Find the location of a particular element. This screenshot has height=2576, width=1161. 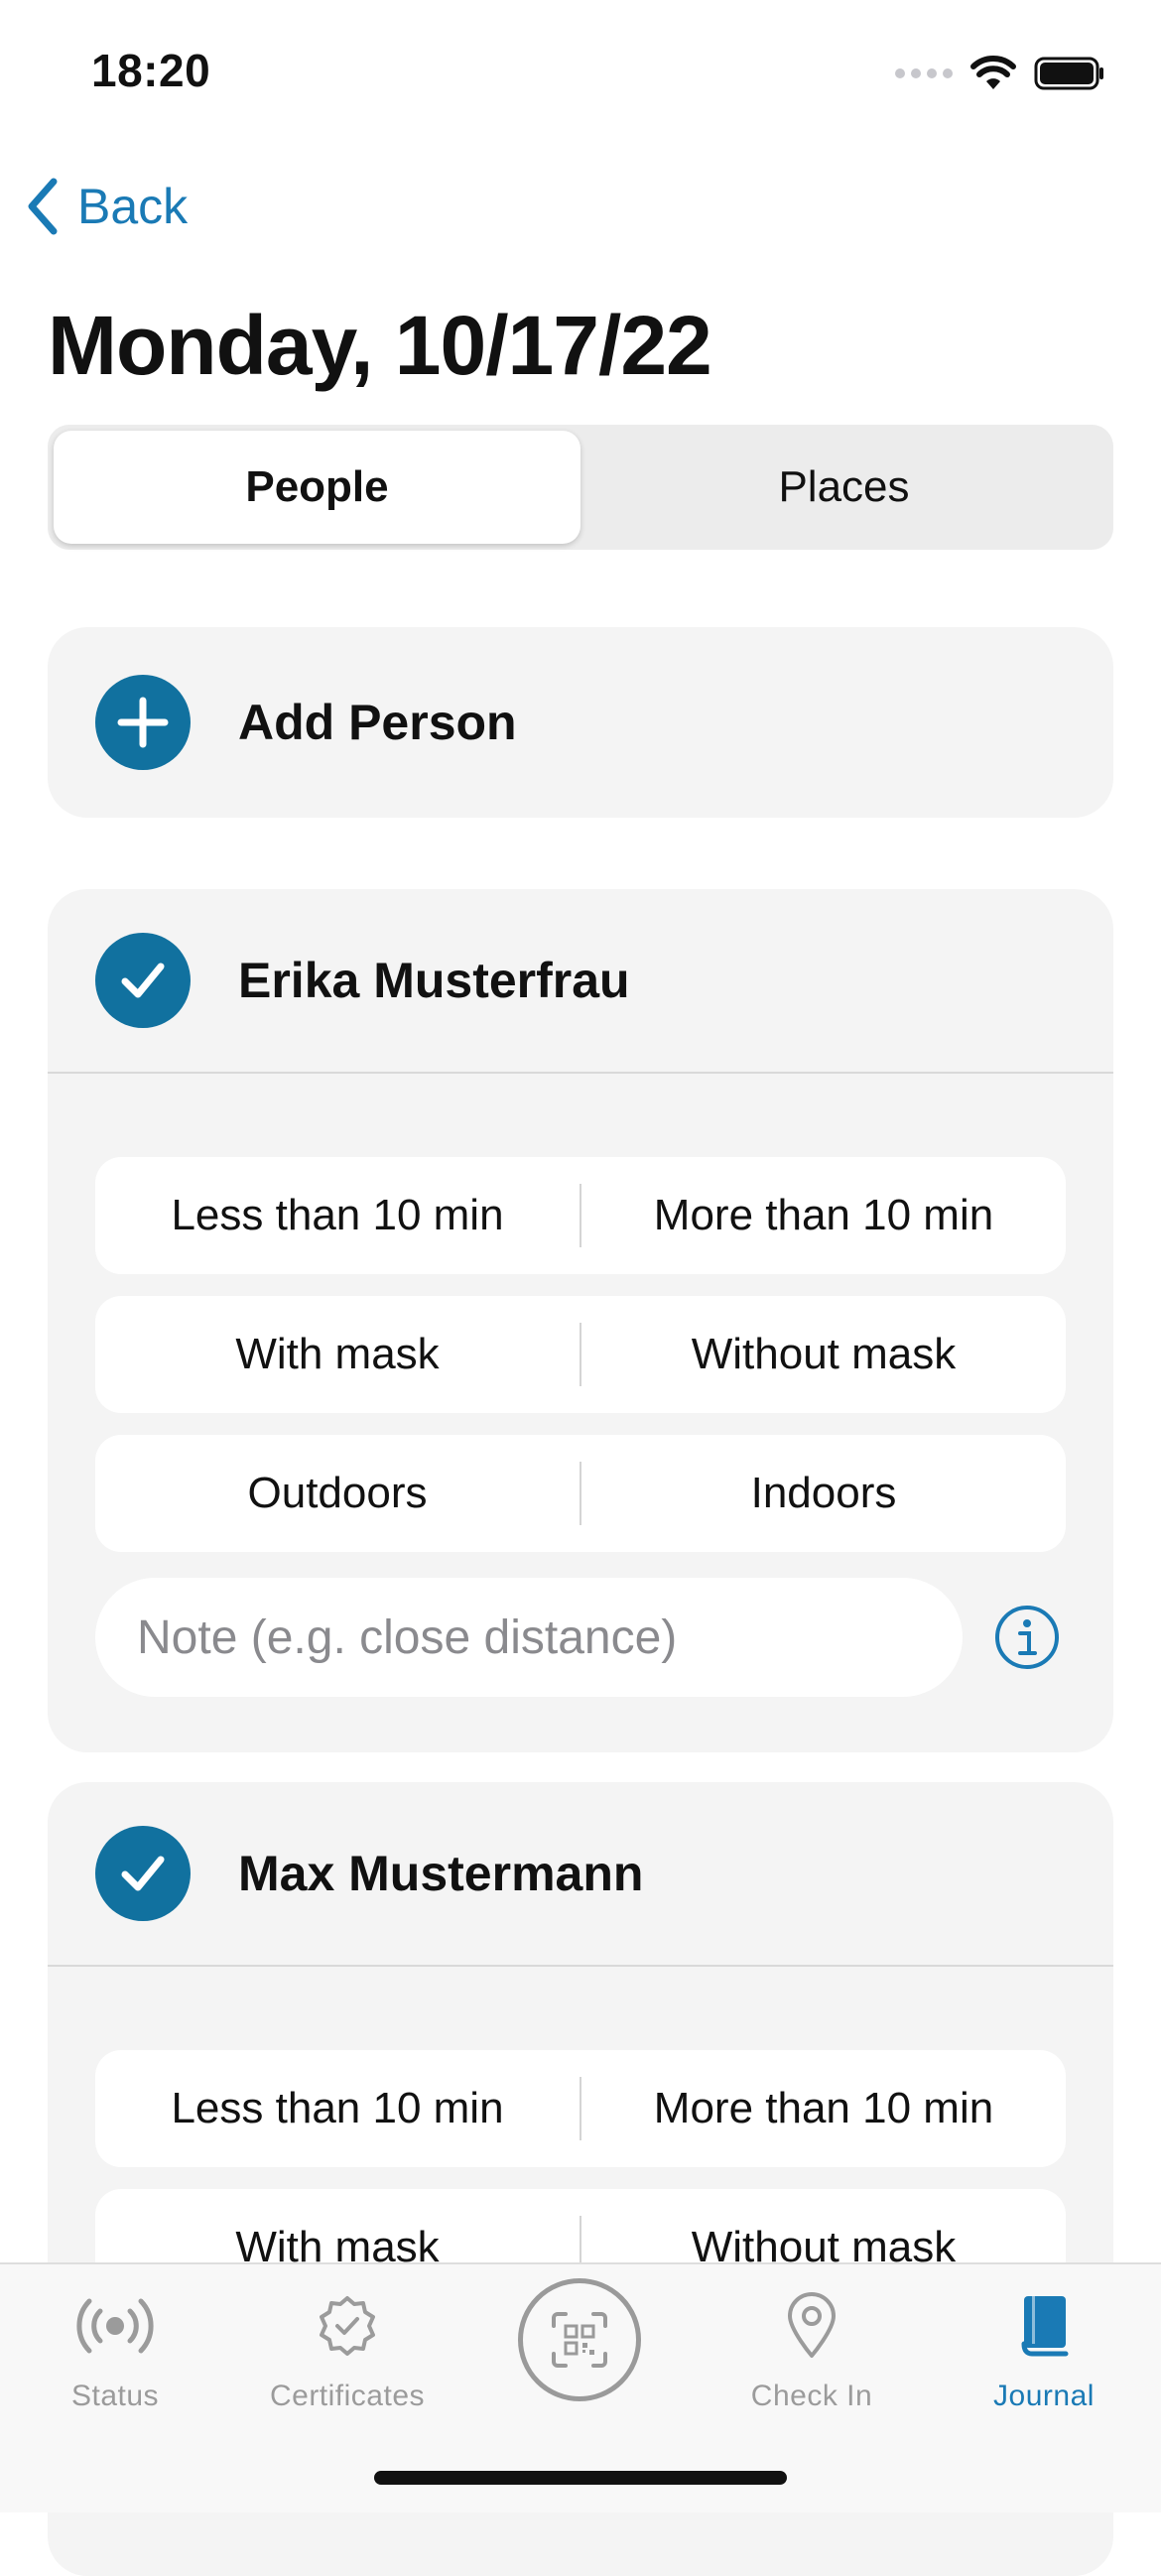

tab-status: Status is located at coordinates (115, 2348).